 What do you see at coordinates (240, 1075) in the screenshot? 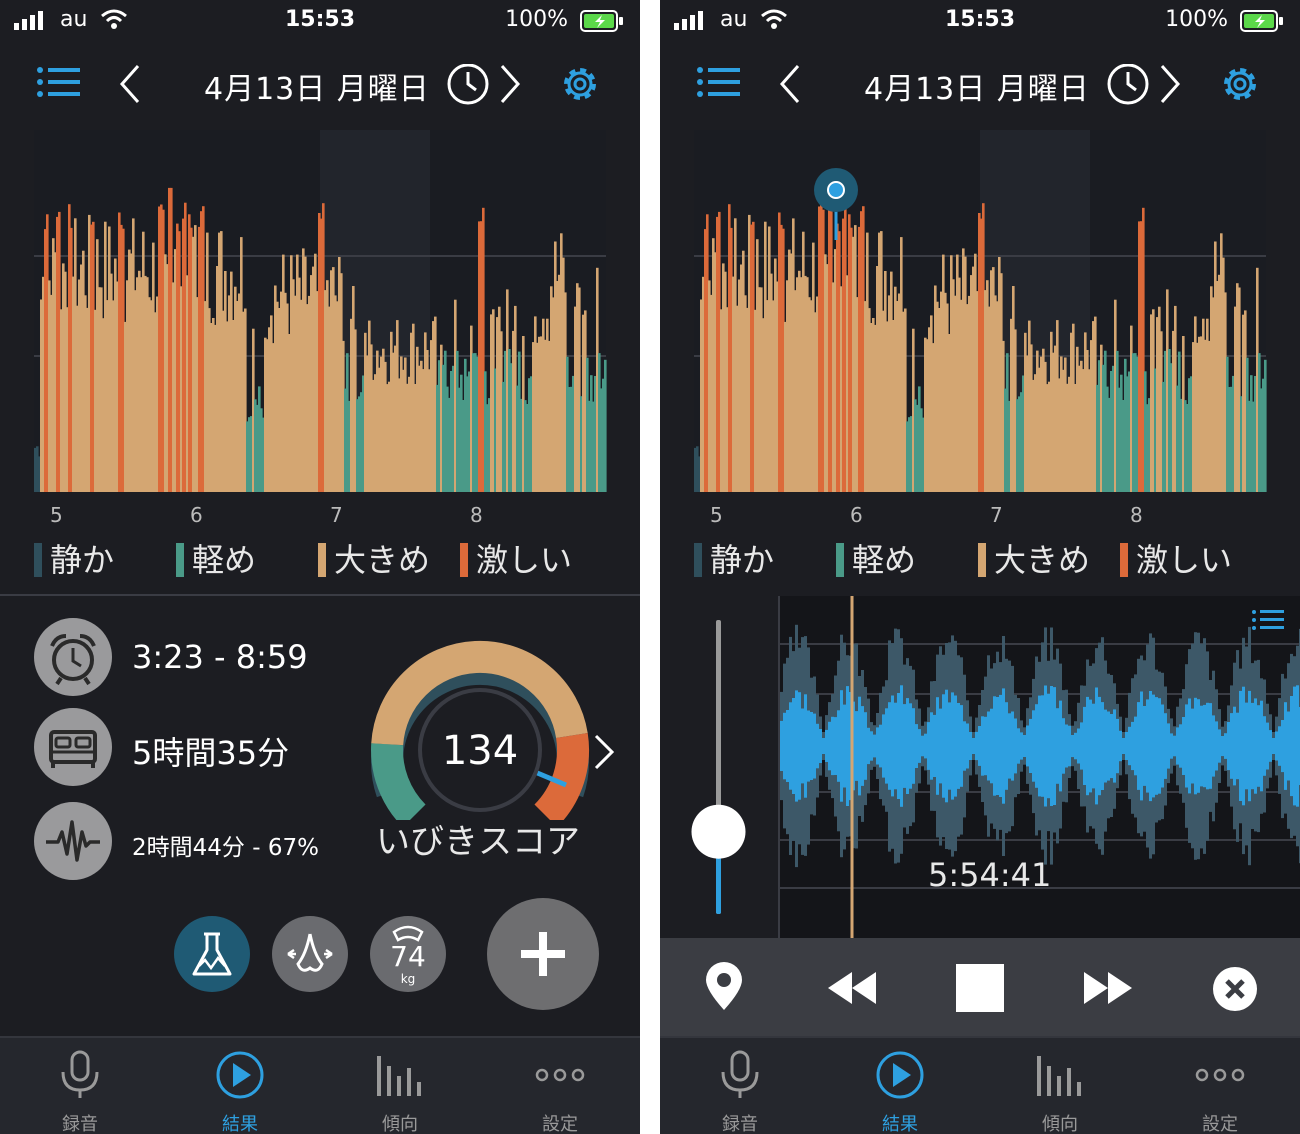
I see `play-icon` at bounding box center [240, 1075].